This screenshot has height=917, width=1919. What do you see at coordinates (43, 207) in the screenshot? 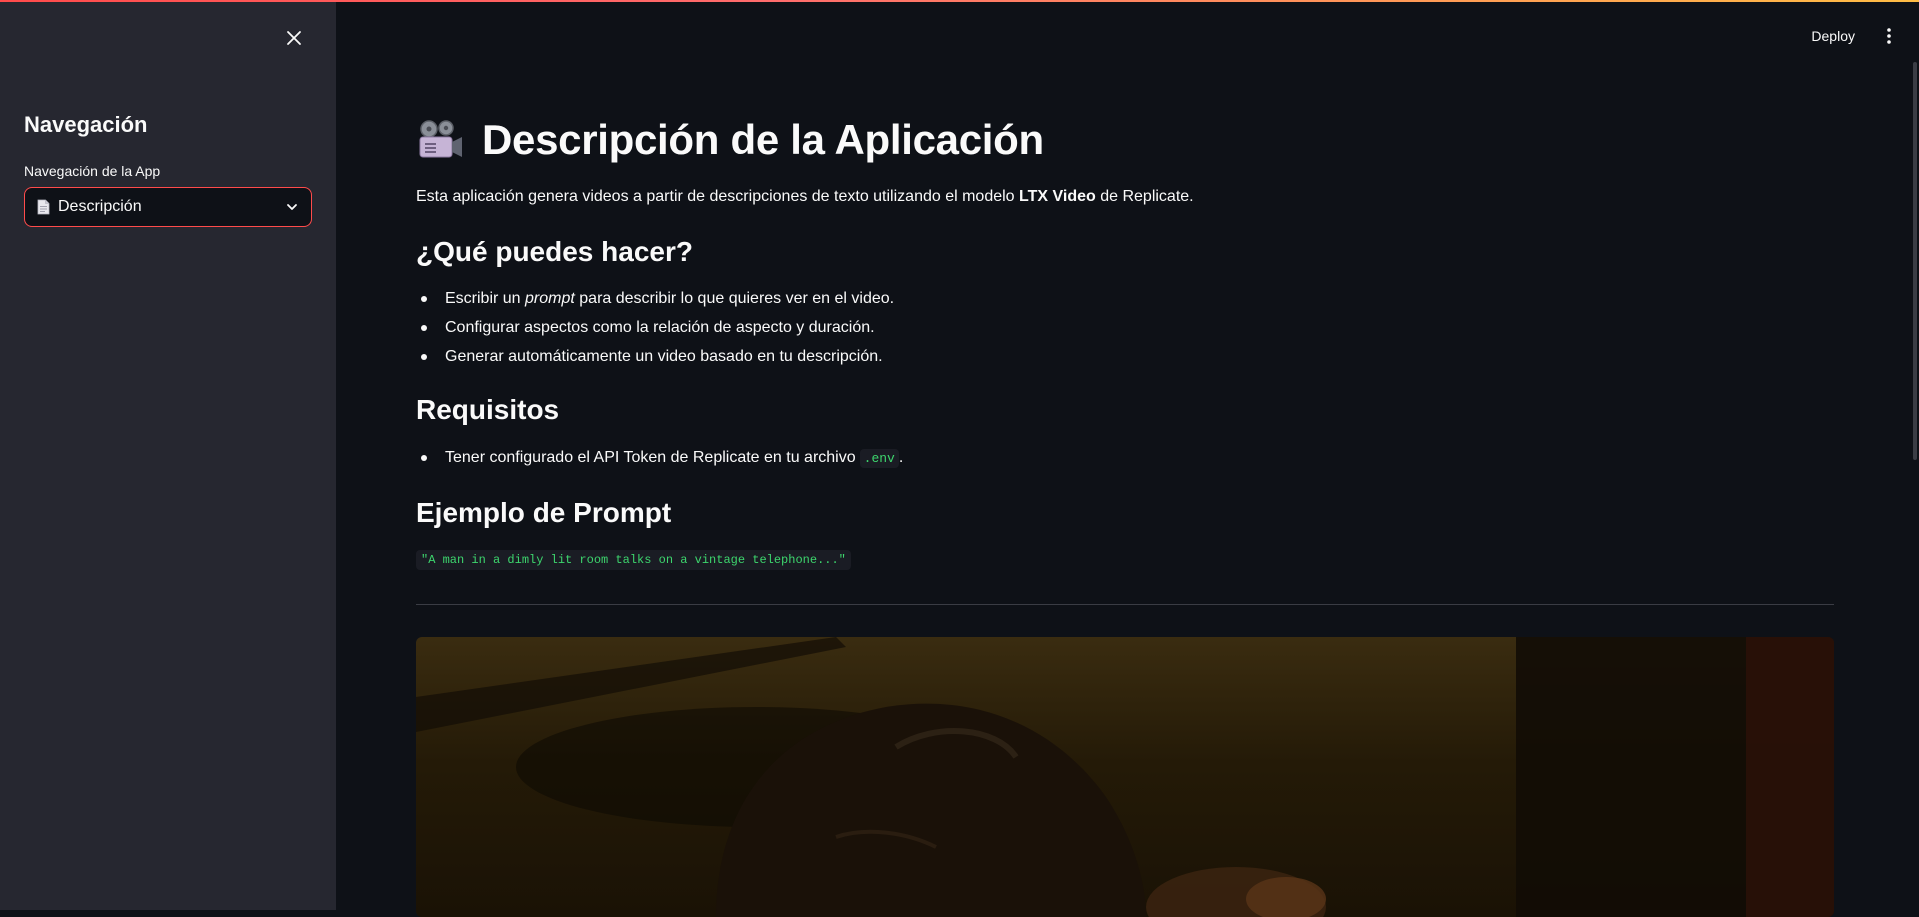
I see `document-icon` at bounding box center [43, 207].